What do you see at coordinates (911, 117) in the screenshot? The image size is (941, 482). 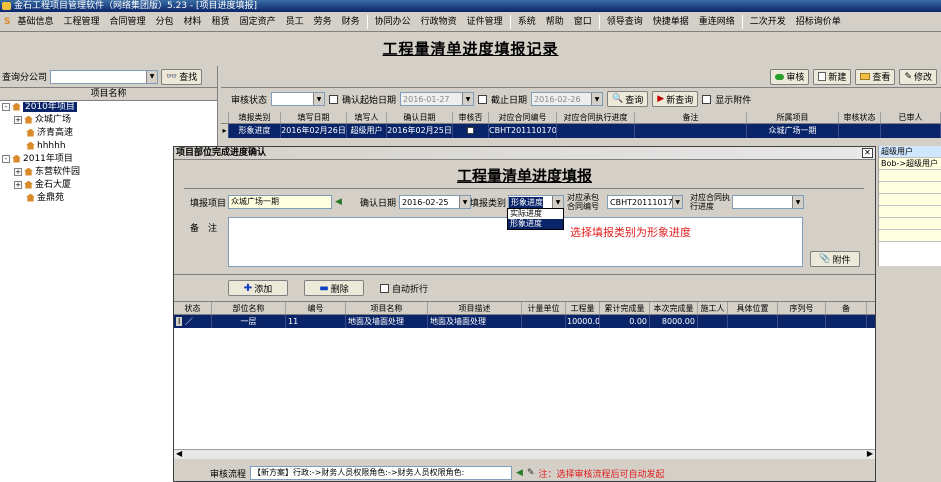 I see `col-audited-by: 已审人` at bounding box center [911, 117].